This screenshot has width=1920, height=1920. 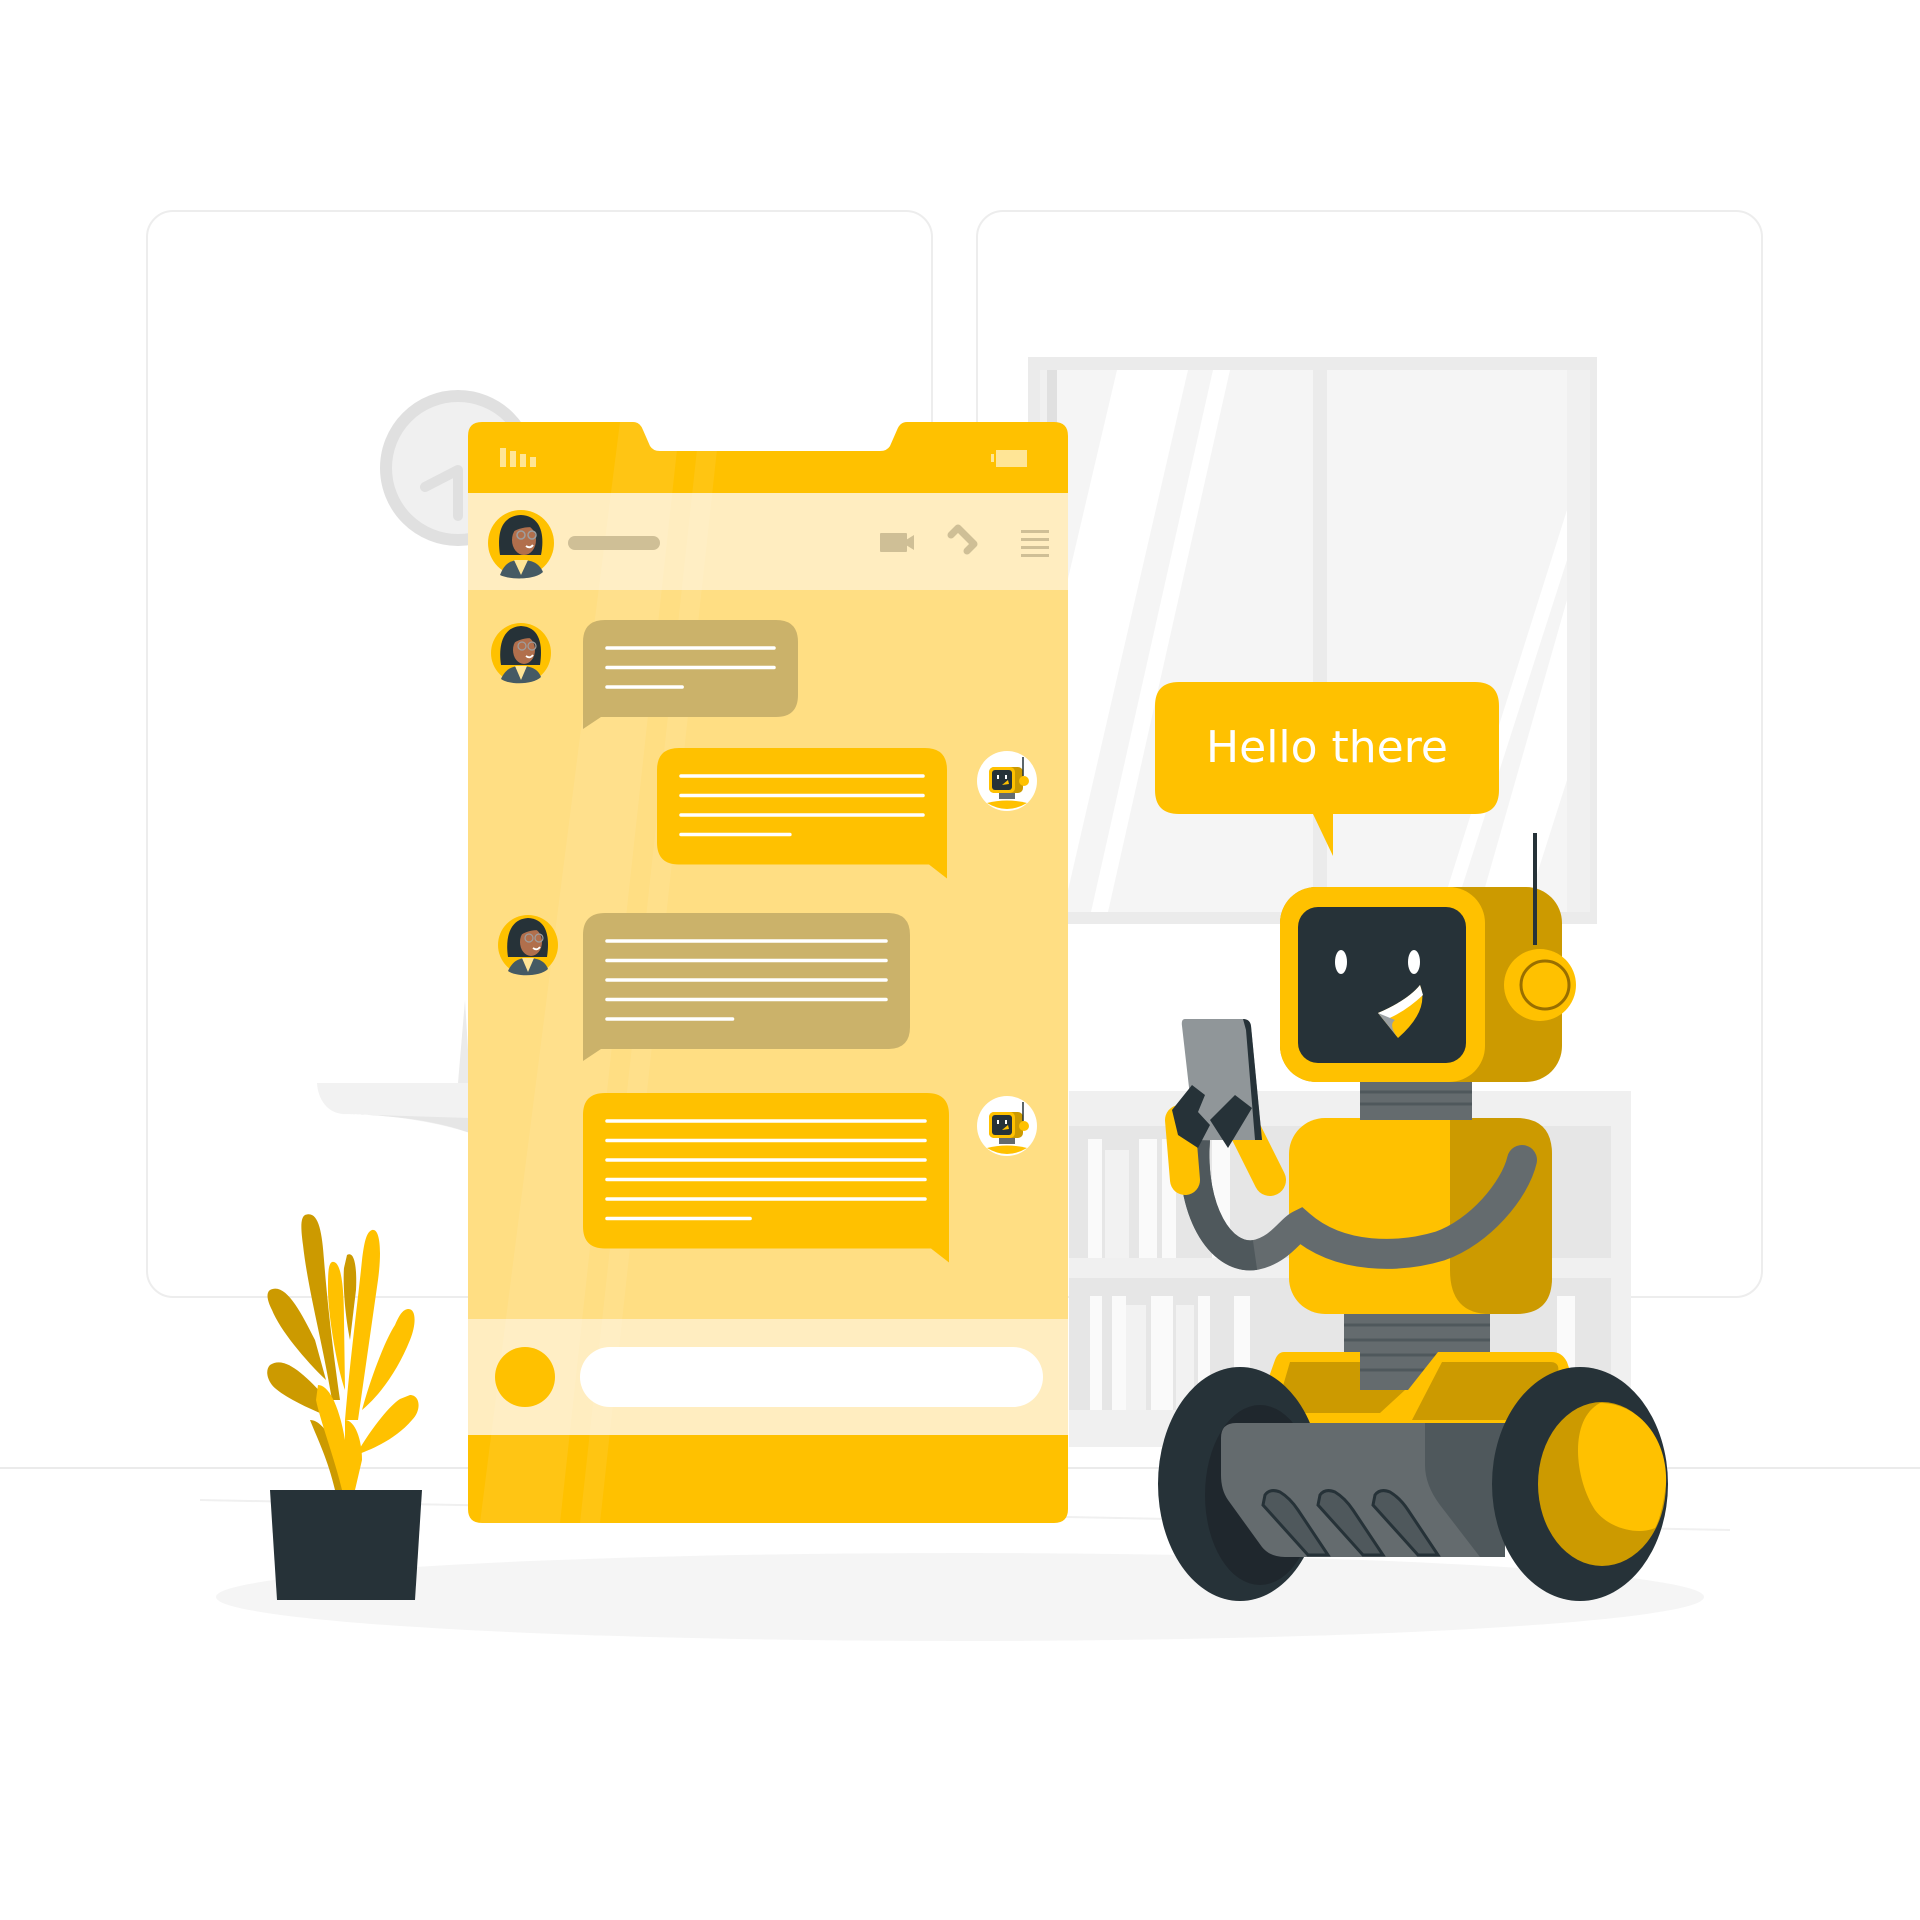 I want to click on robot-eye-left, so click(x=1341, y=962).